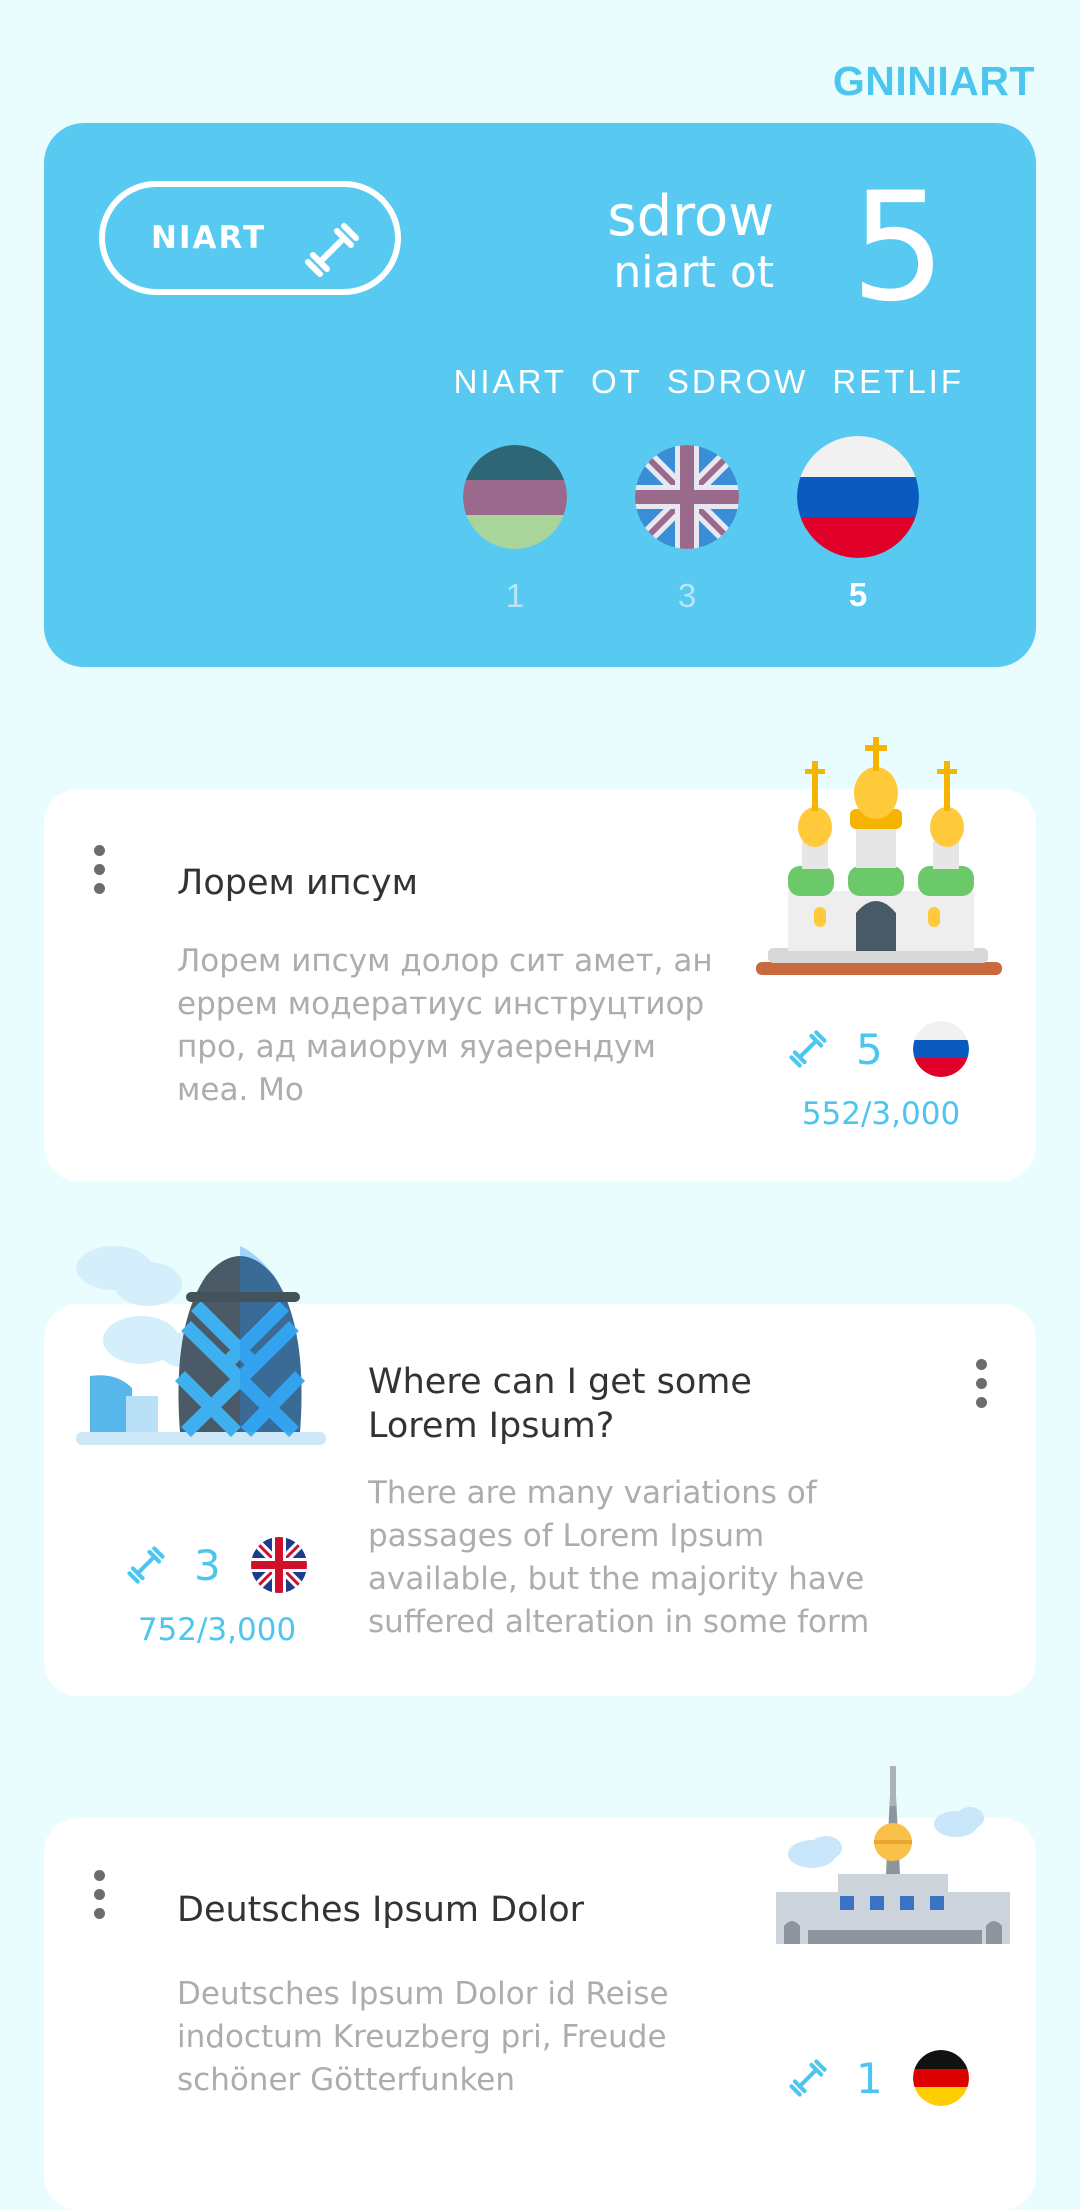 This screenshot has width=1080, height=2210. What do you see at coordinates (515, 595) in the screenshot?
I see `flag-filter-count: 1` at bounding box center [515, 595].